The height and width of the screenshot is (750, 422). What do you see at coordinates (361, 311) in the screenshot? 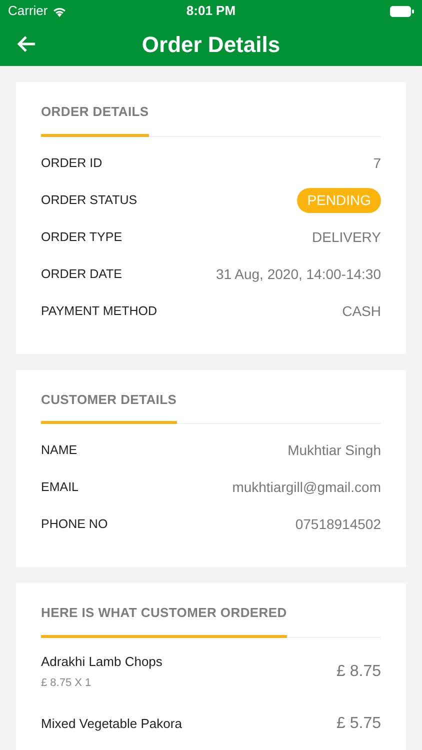
I see `field-value: CASH` at bounding box center [361, 311].